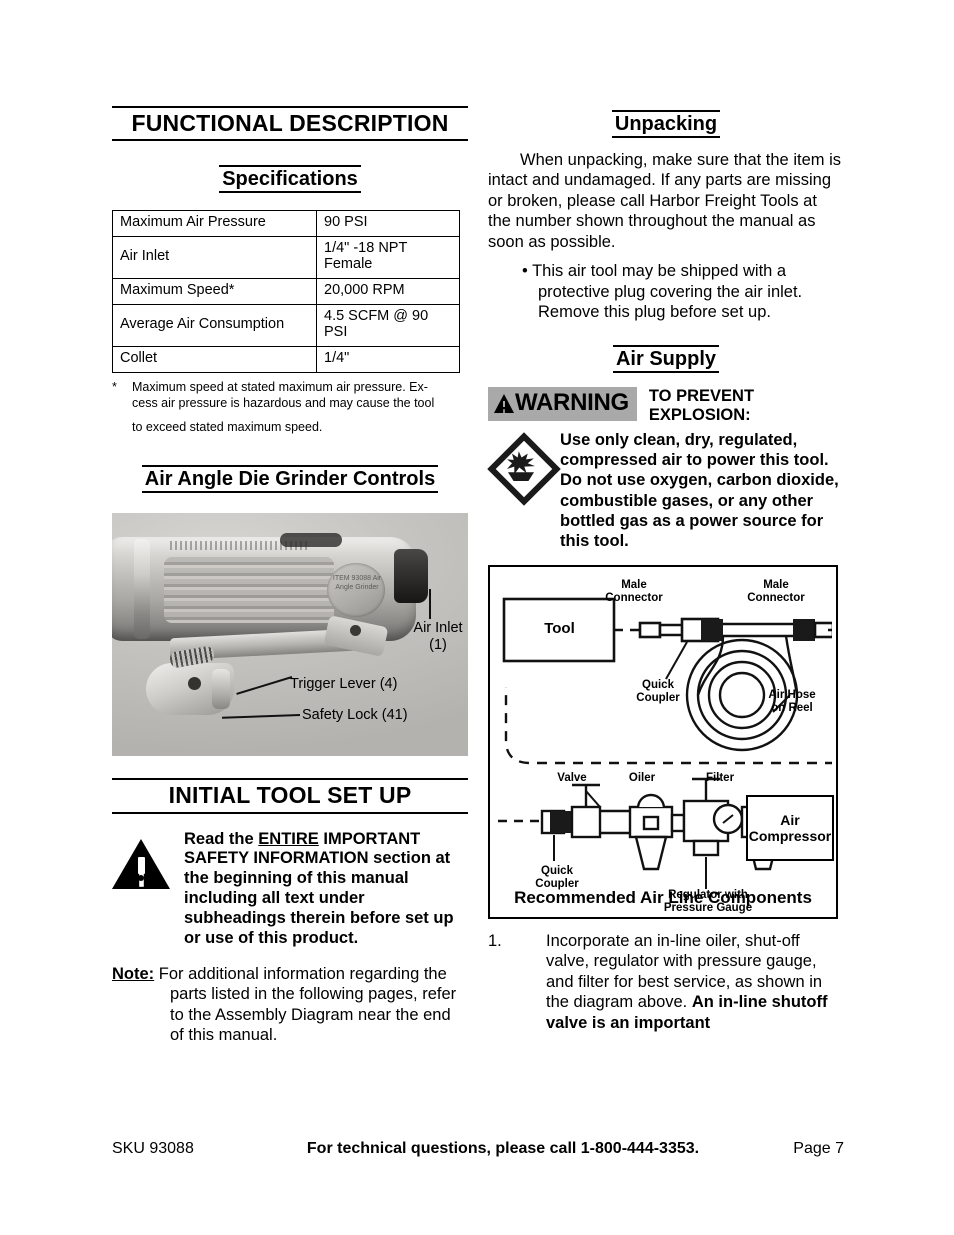  I want to click on warning-heading-line-2: EXPLOSION:, so click(699, 415).